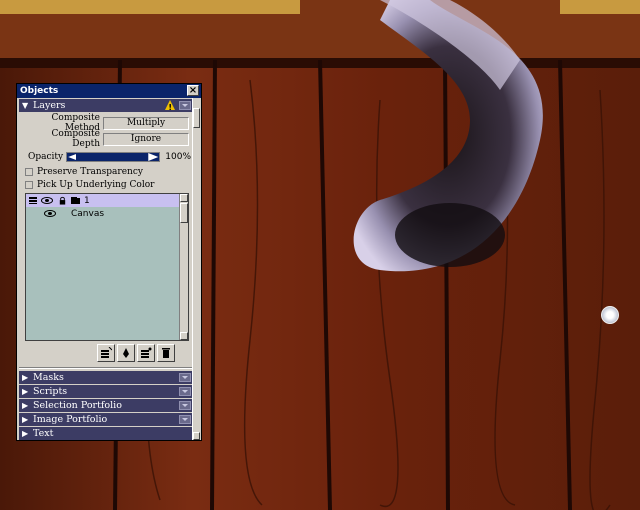  I want to click on opacity-row: Opacity 100%, so click(106, 157).